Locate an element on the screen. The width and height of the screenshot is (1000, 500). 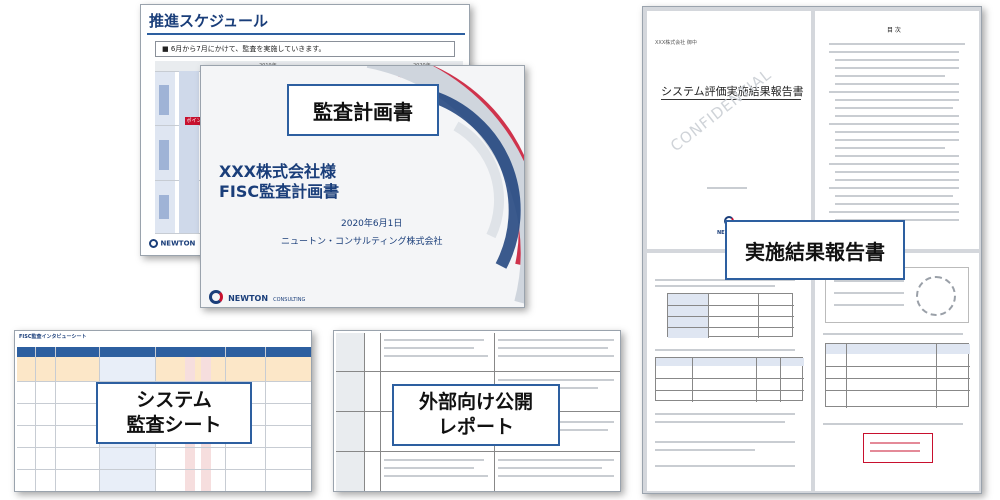
schedule-title: 推進スケジュール is located at coordinates (208, 21).